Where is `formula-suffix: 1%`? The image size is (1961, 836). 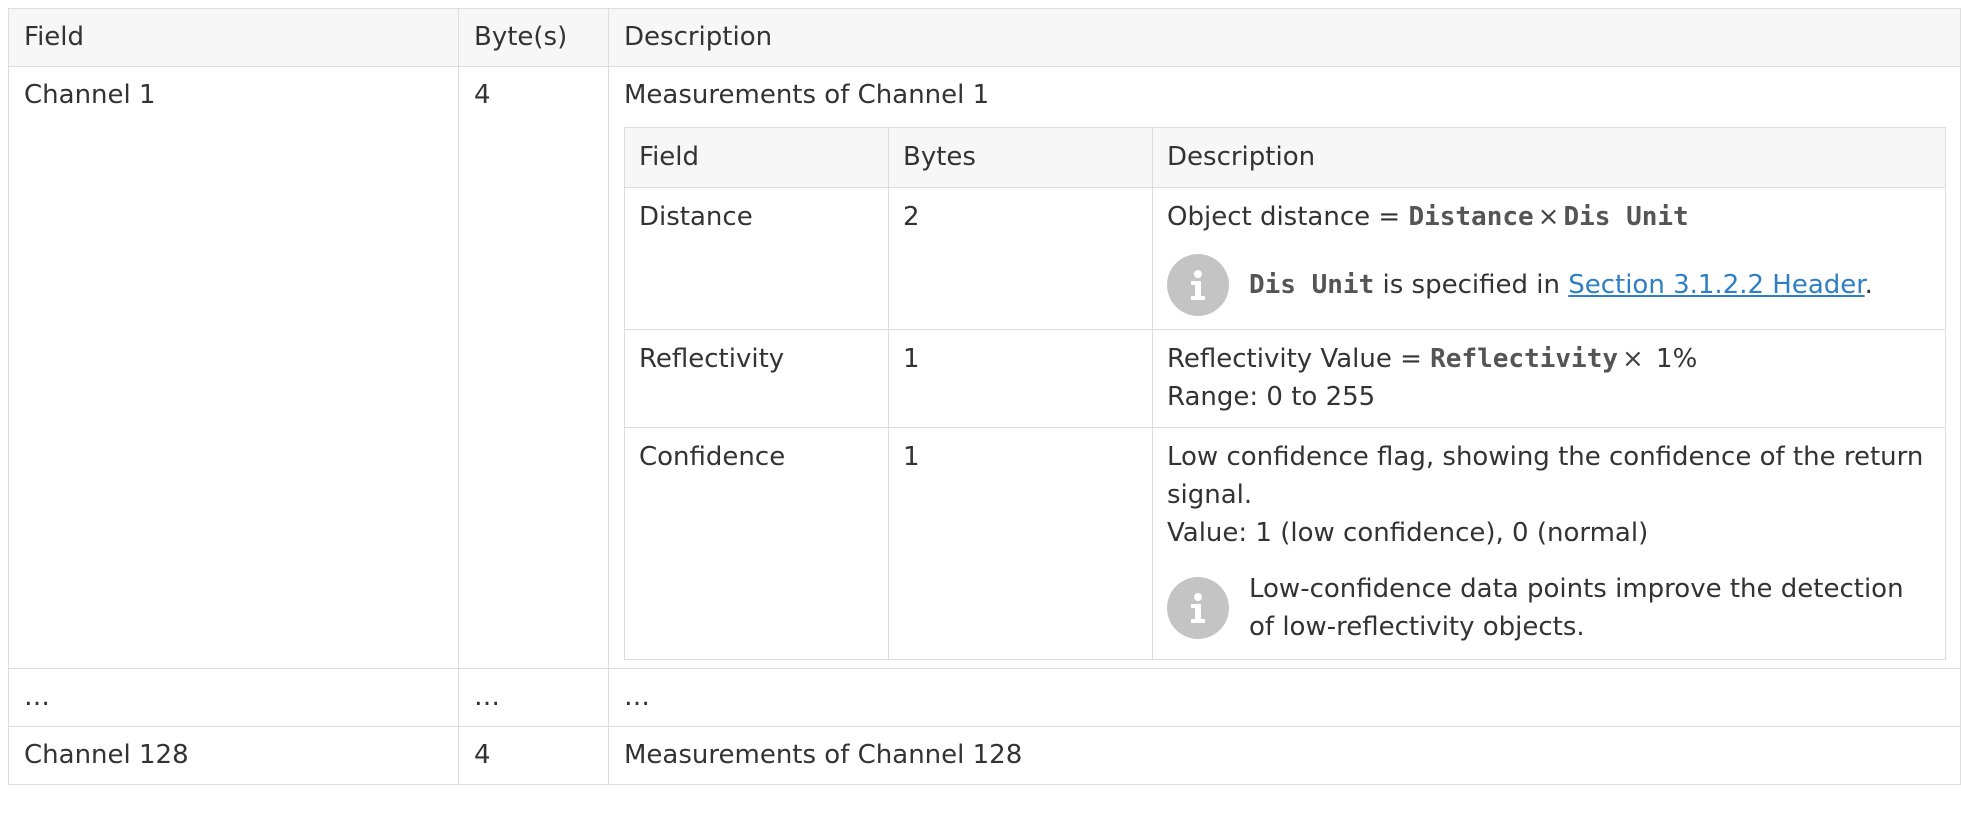 formula-suffix: 1% is located at coordinates (1672, 359).